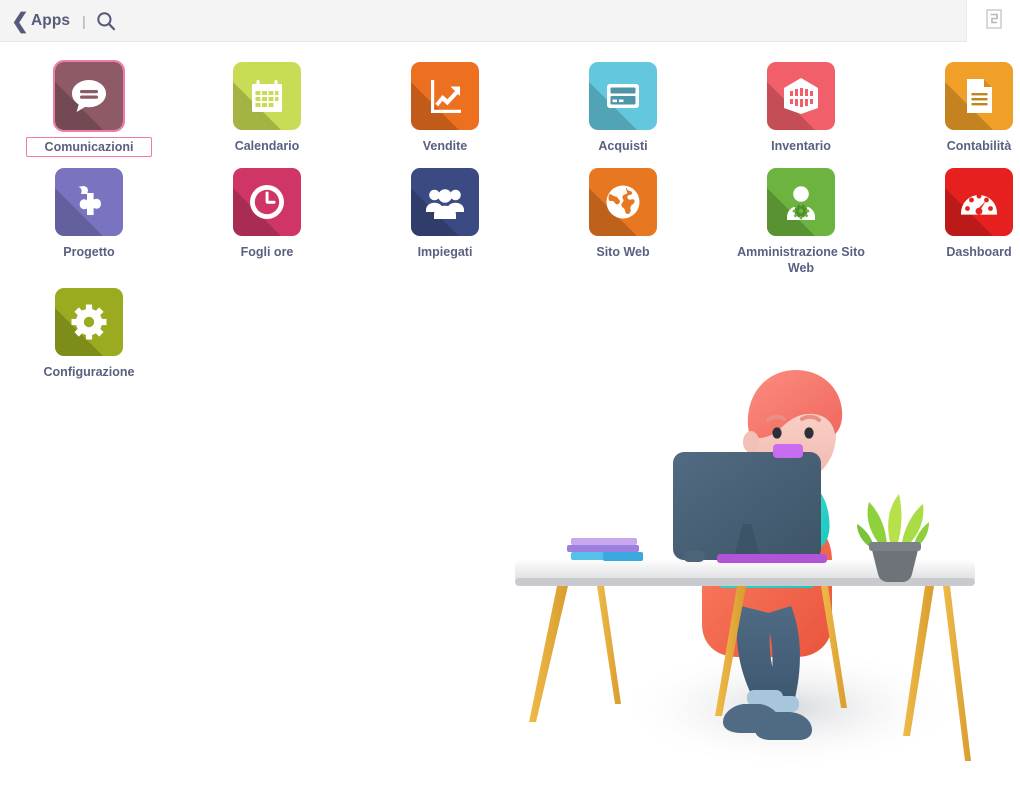  Describe the element at coordinates (89, 322) in the screenshot. I see `gear-icon` at that location.